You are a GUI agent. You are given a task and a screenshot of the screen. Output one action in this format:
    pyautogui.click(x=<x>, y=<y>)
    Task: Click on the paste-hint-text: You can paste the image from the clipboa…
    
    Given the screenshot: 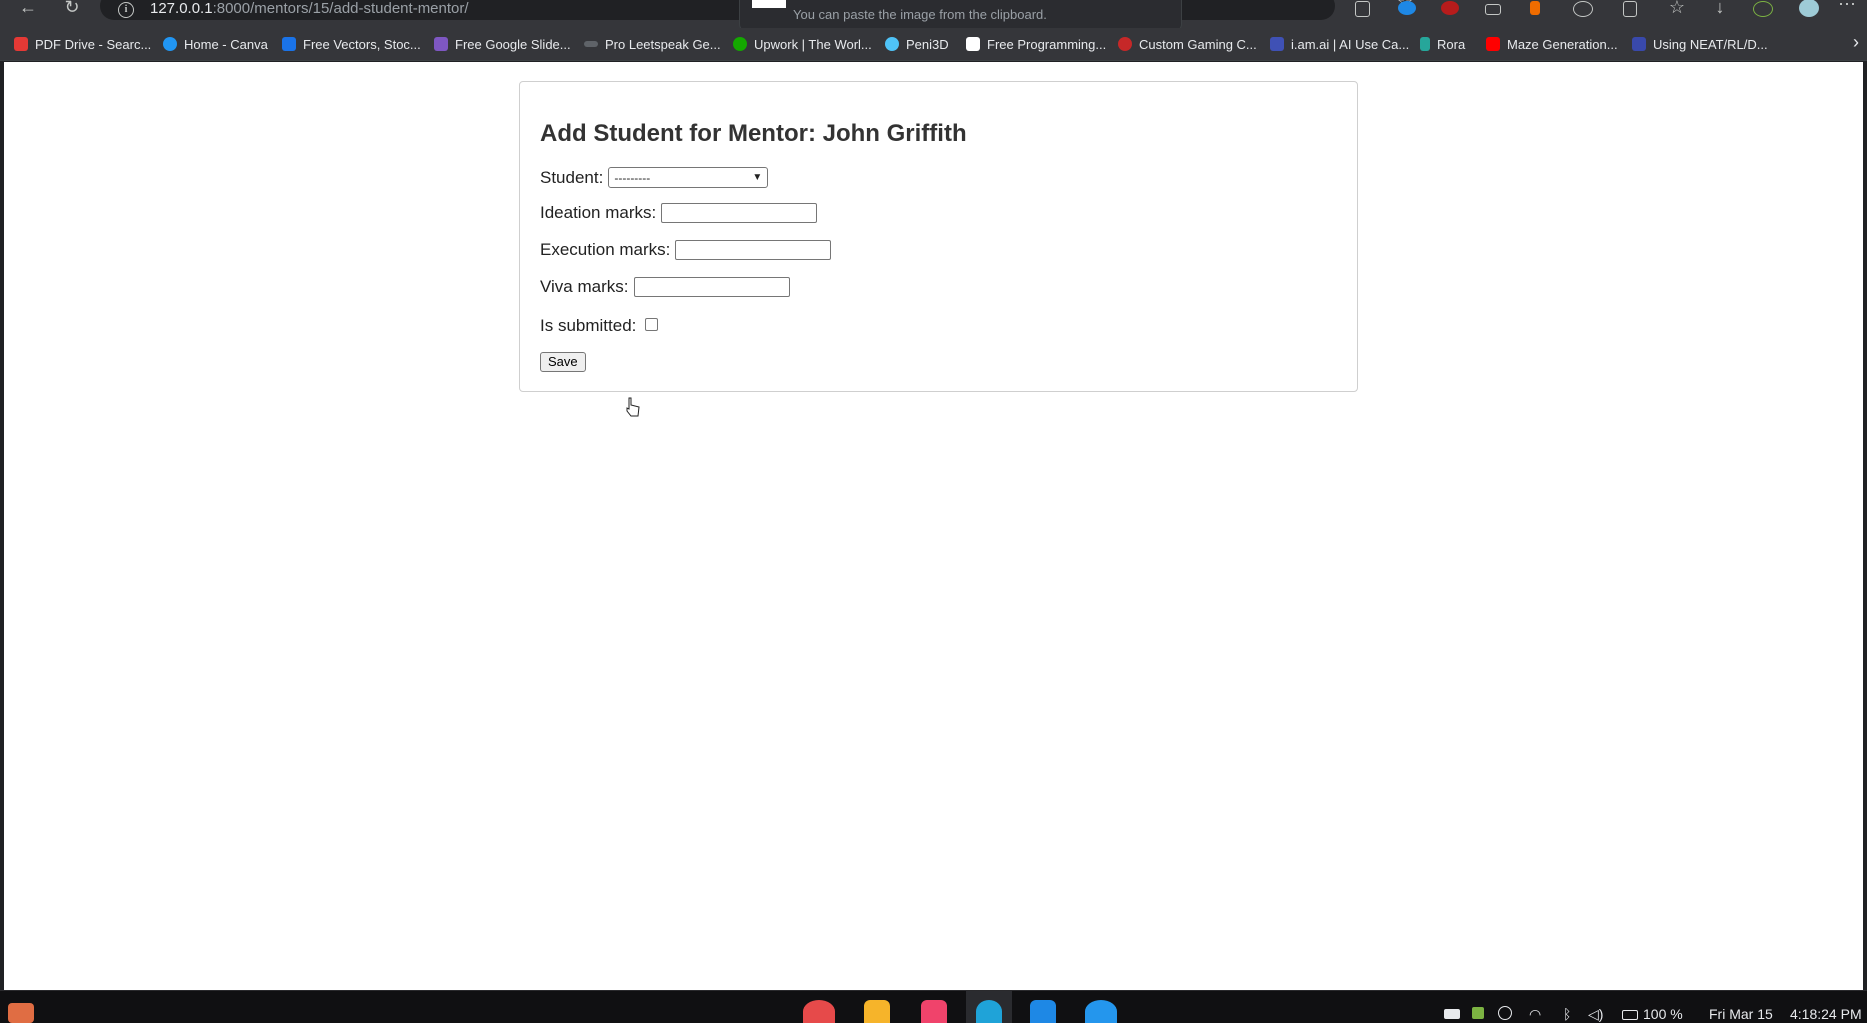 What is the action you would take?
    pyautogui.click(x=920, y=14)
    